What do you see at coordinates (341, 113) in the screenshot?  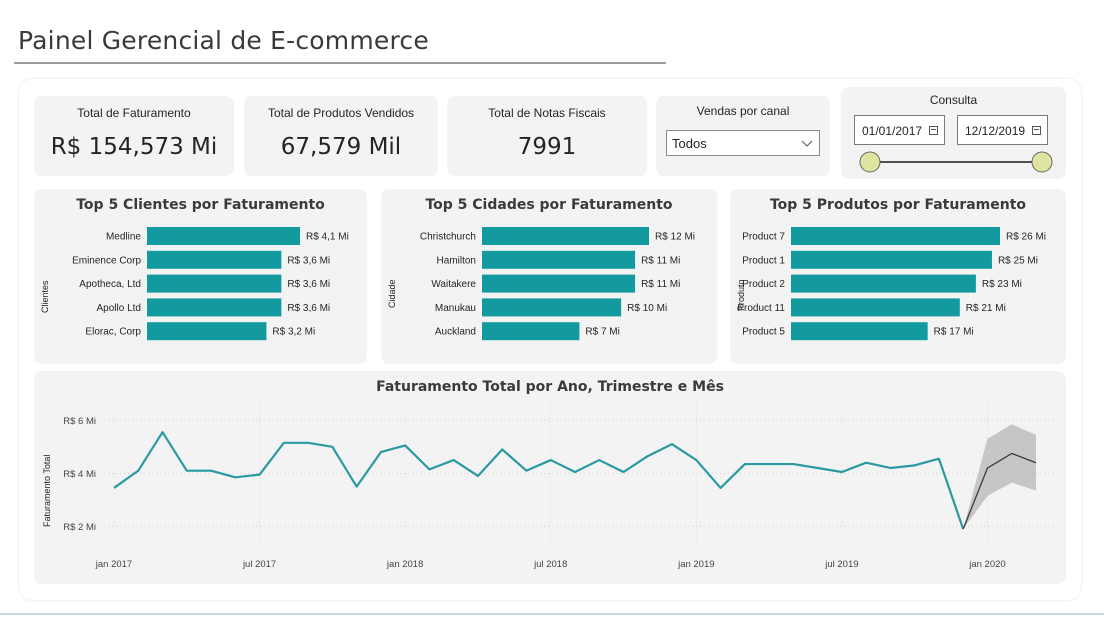 I see `kpi-label: Total de Produtos Vendidos` at bounding box center [341, 113].